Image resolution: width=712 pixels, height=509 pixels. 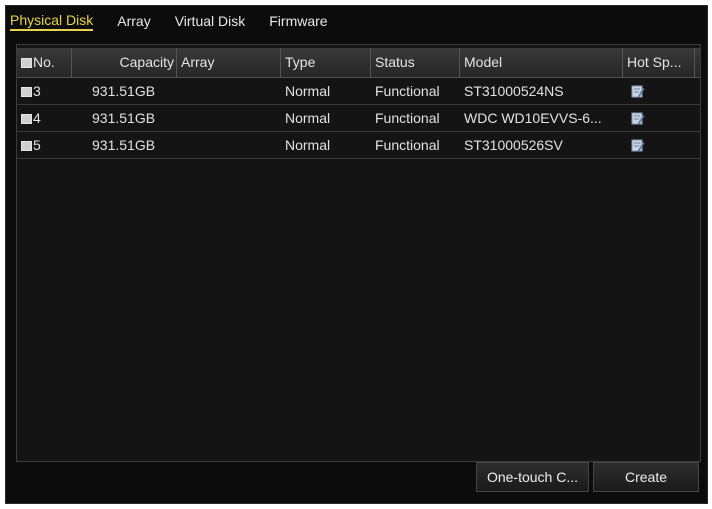 I want to click on column-model: Model, so click(x=541, y=62).